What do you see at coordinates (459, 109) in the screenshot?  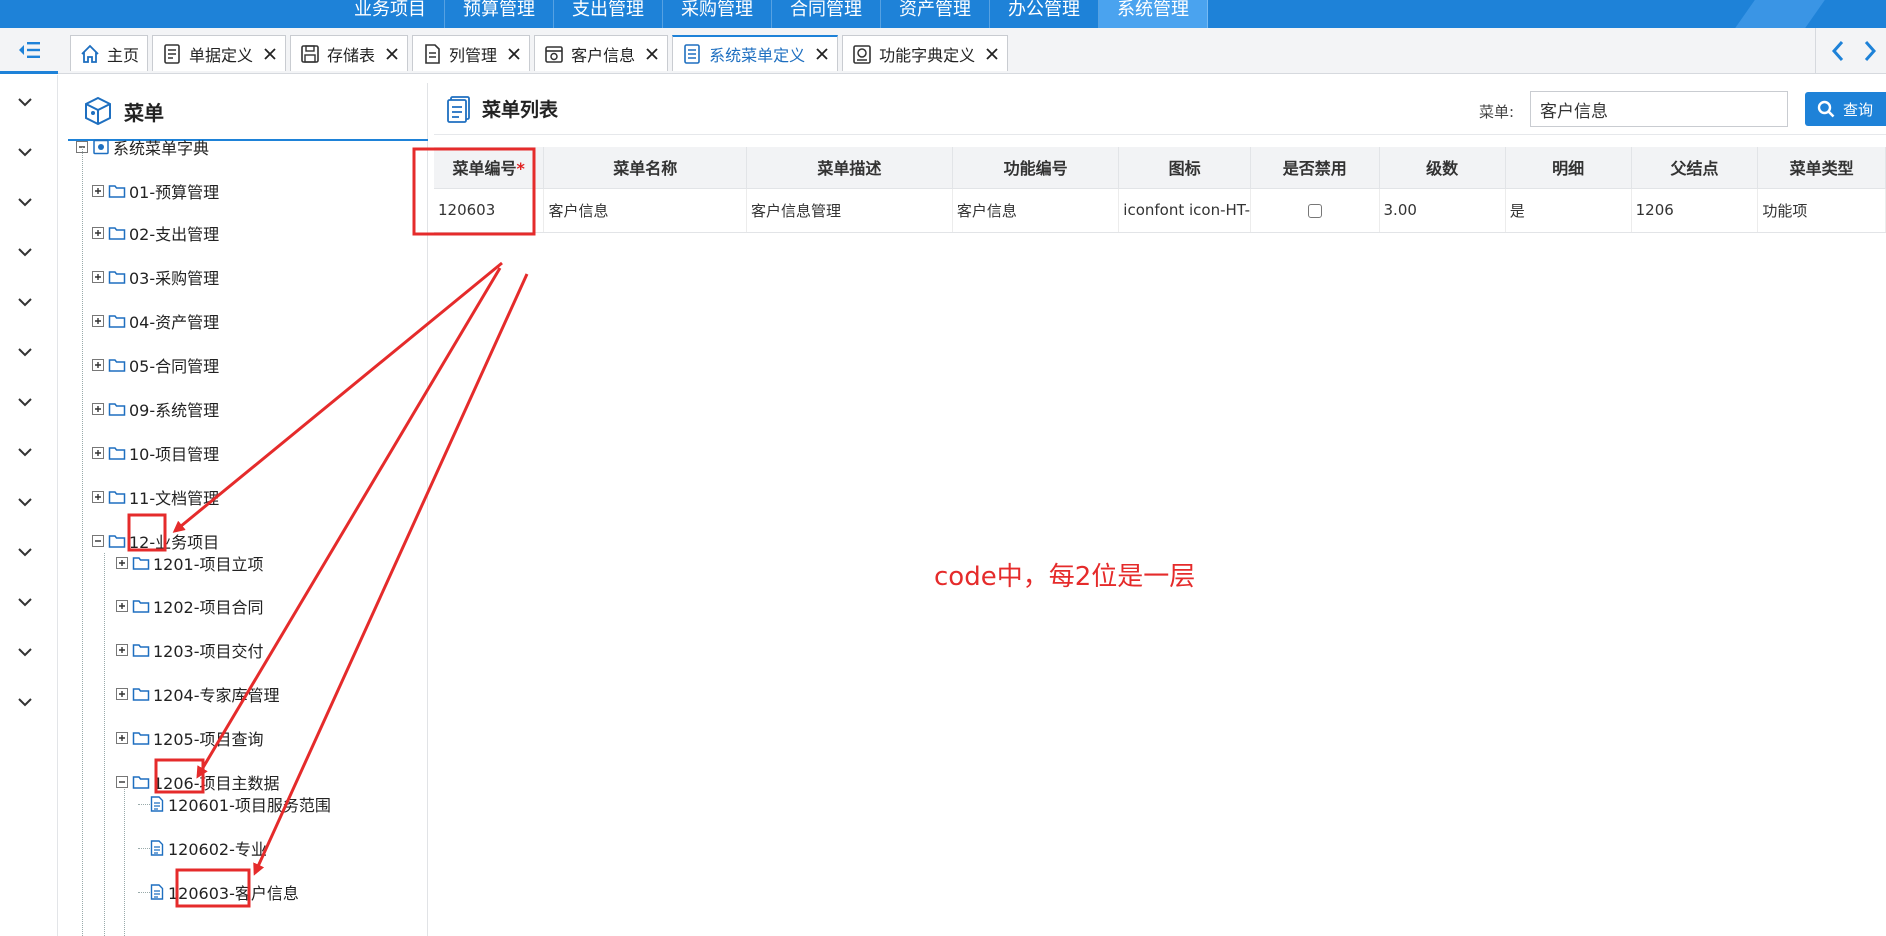 I see `list-doc-icon` at bounding box center [459, 109].